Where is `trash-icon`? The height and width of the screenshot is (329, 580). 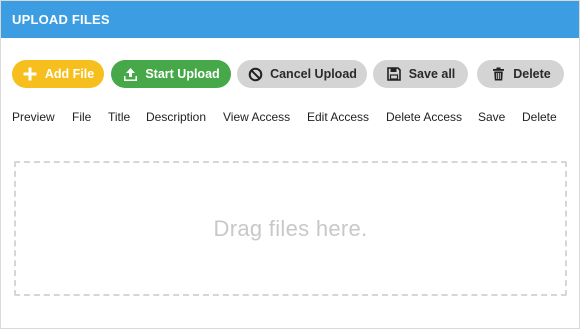
trash-icon is located at coordinates (498, 74).